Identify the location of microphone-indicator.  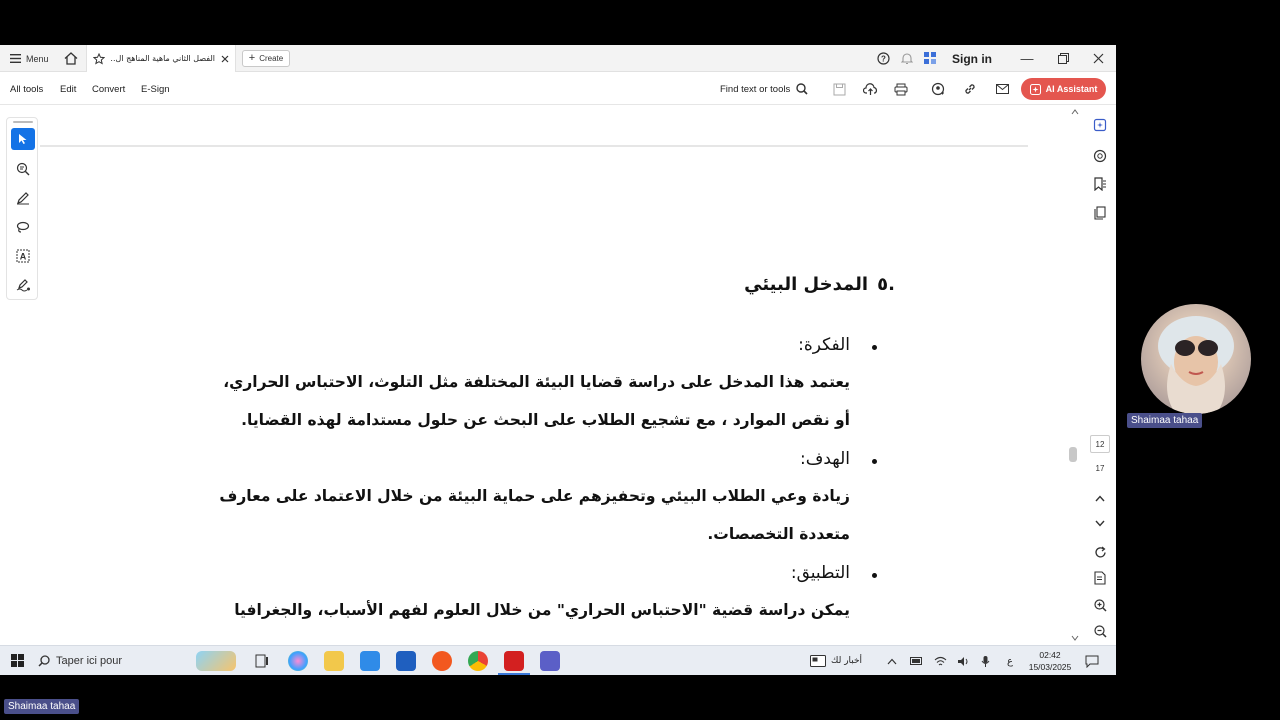
(985, 661).